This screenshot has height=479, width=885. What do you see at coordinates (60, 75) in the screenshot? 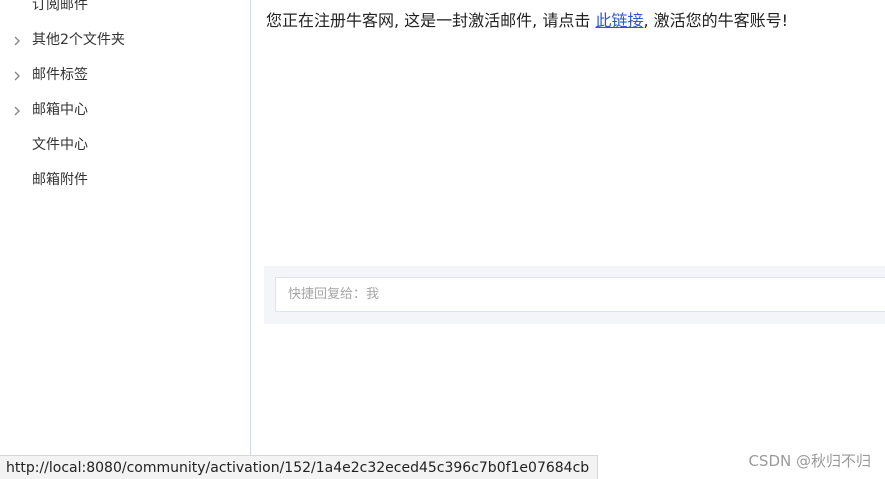
I see `sidebar-item-label: 邮件标签` at bounding box center [60, 75].